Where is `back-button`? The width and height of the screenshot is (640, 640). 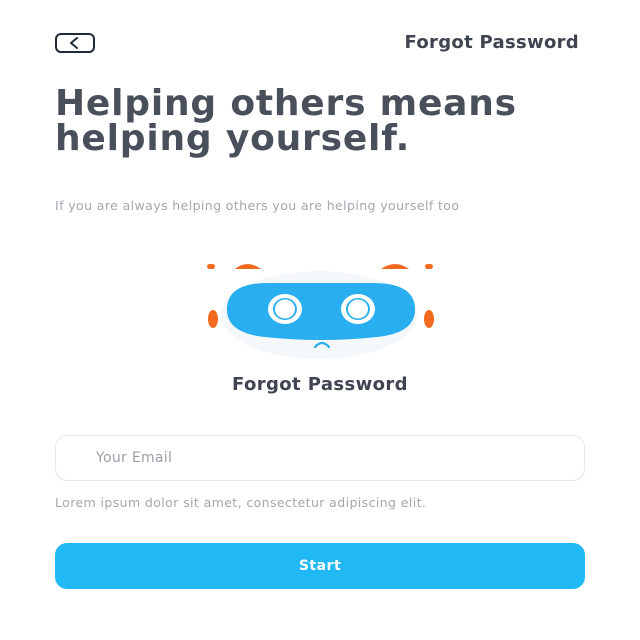 back-button is located at coordinates (75, 43).